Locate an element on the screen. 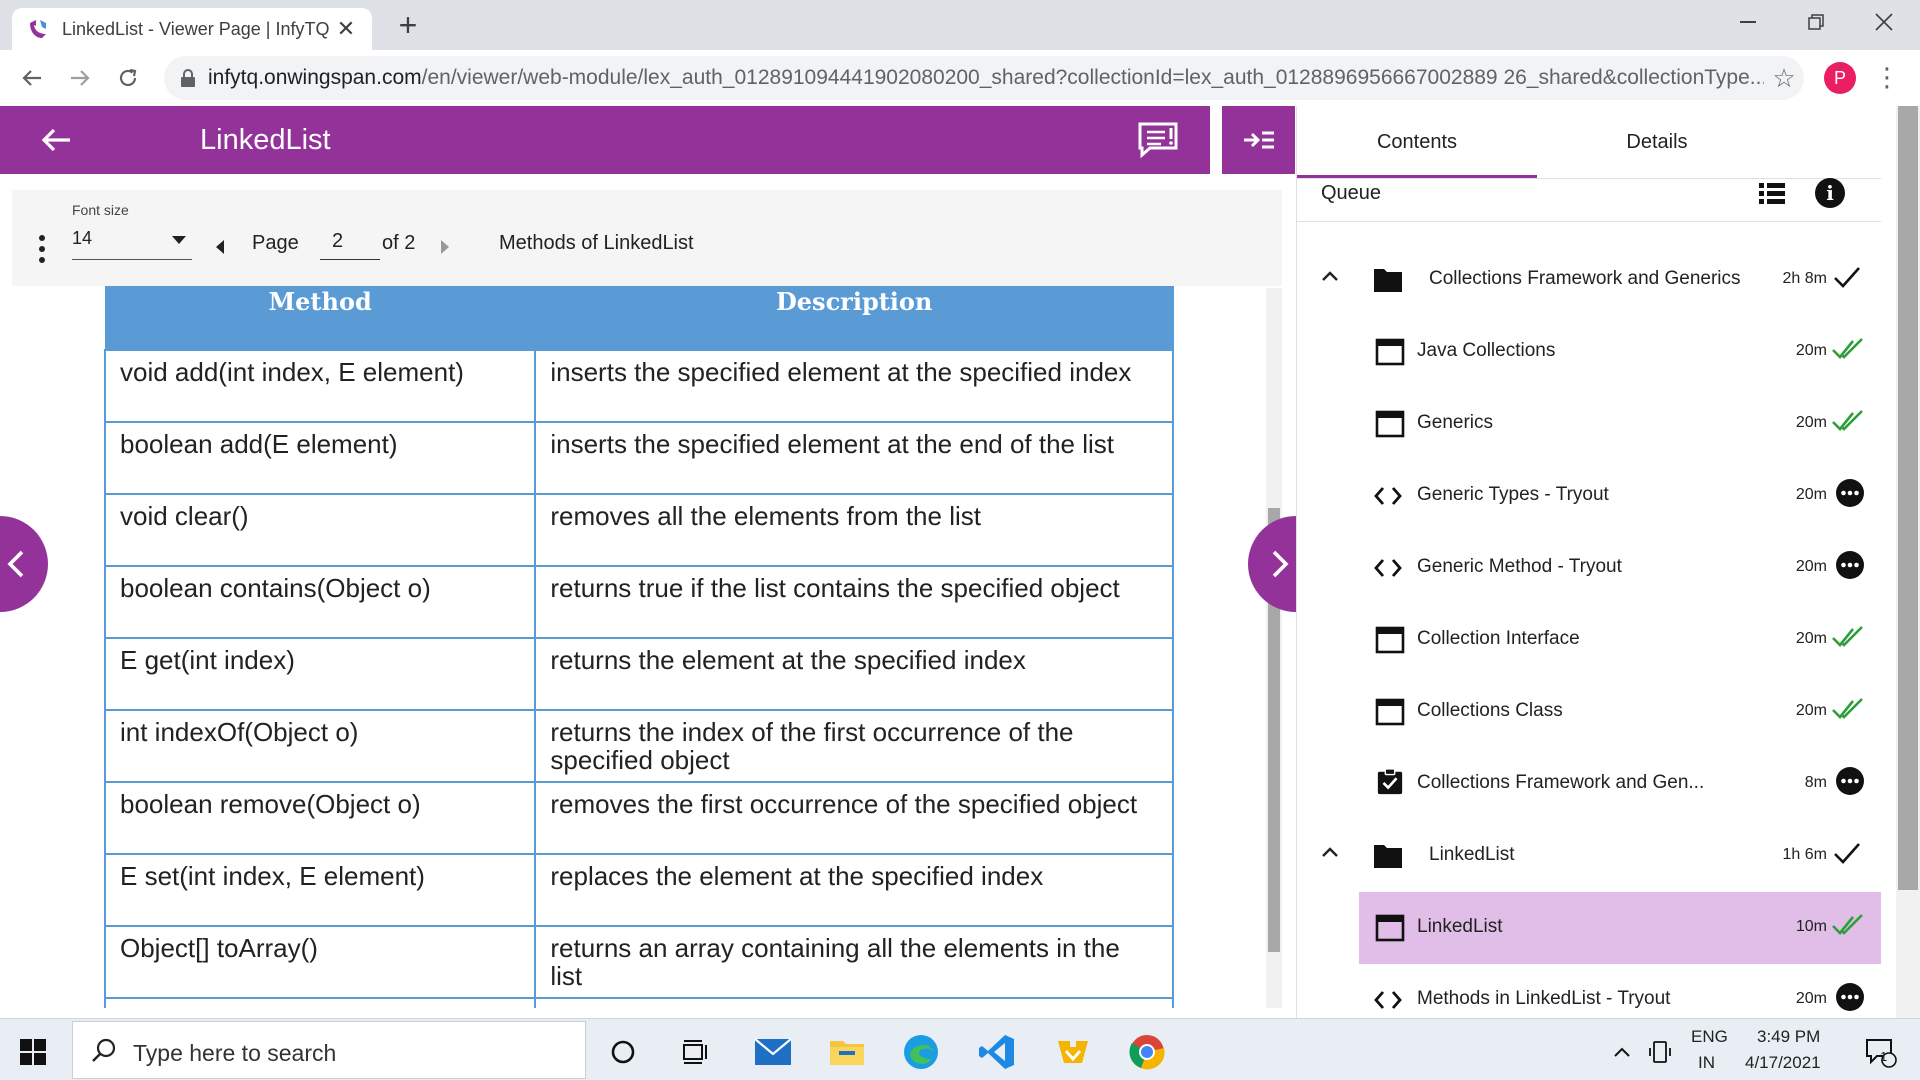 The image size is (1920, 1080). profile-avatar: P is located at coordinates (1840, 78).